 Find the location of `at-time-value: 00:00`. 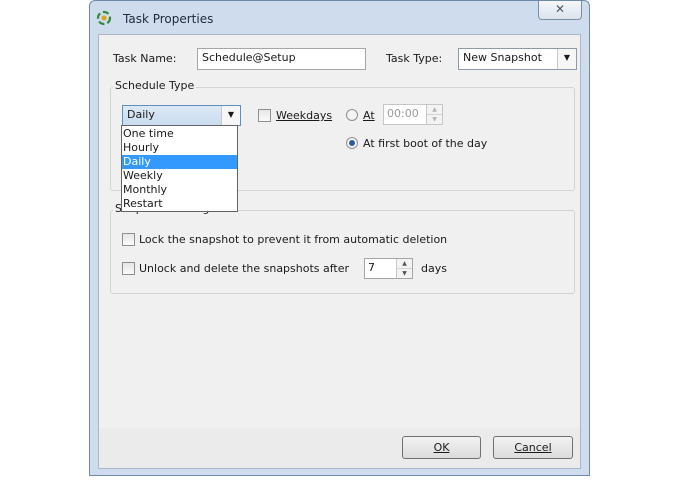

at-time-value: 00:00 is located at coordinates (403, 113).